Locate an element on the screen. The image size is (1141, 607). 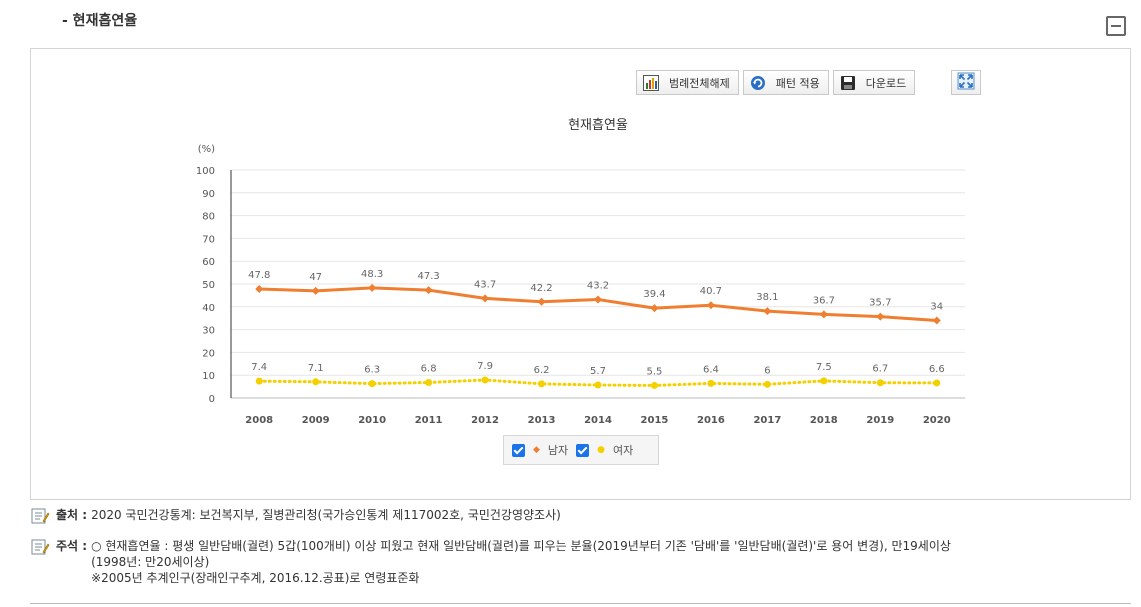
y-tick-label: 100 is located at coordinates (205, 171).